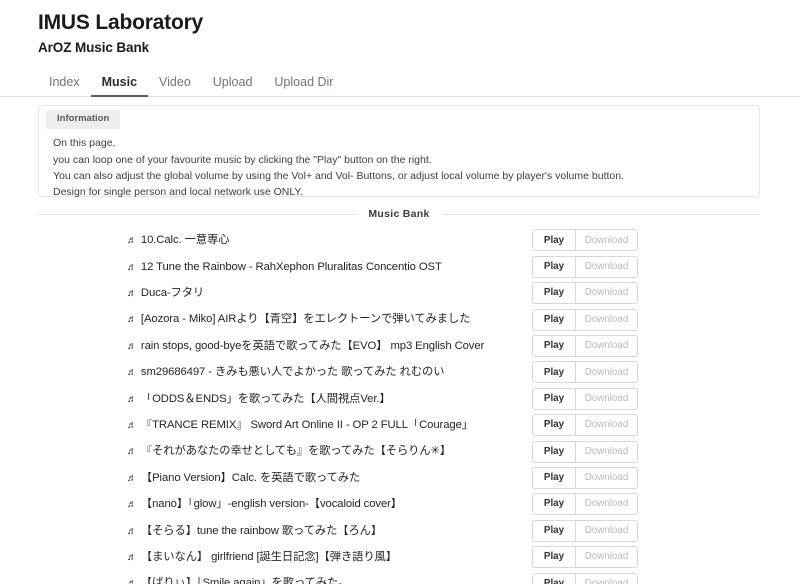 The image size is (800, 584). I want to click on track-title: ♬ 【まいなん】 girlfriend [誕生日記念]【弾き語り風】, so click(265, 557).